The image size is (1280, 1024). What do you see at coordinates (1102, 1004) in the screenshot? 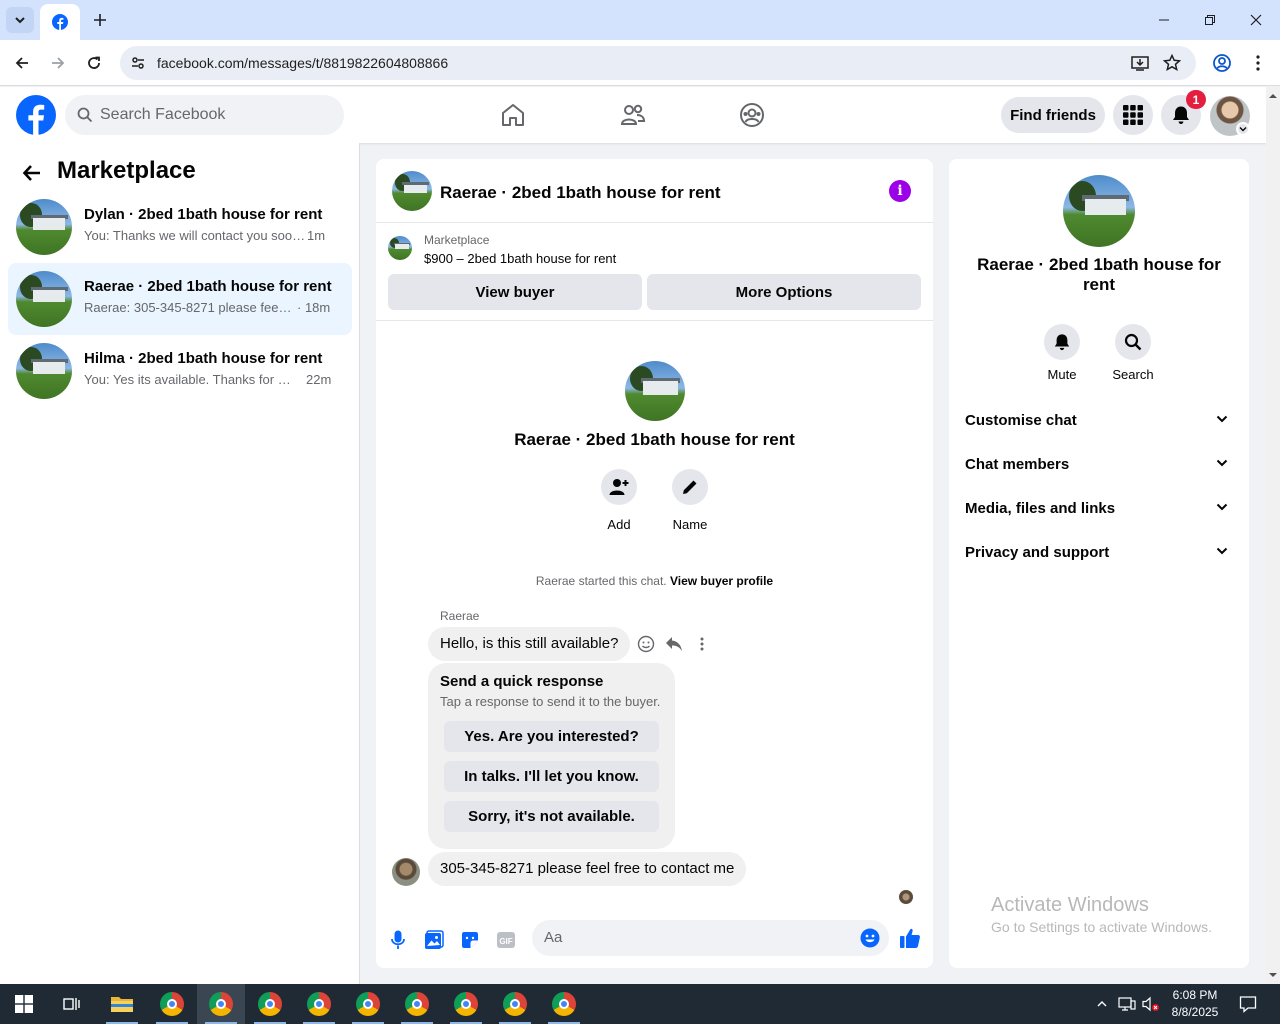
I see `show-hidden-icons-button` at bounding box center [1102, 1004].